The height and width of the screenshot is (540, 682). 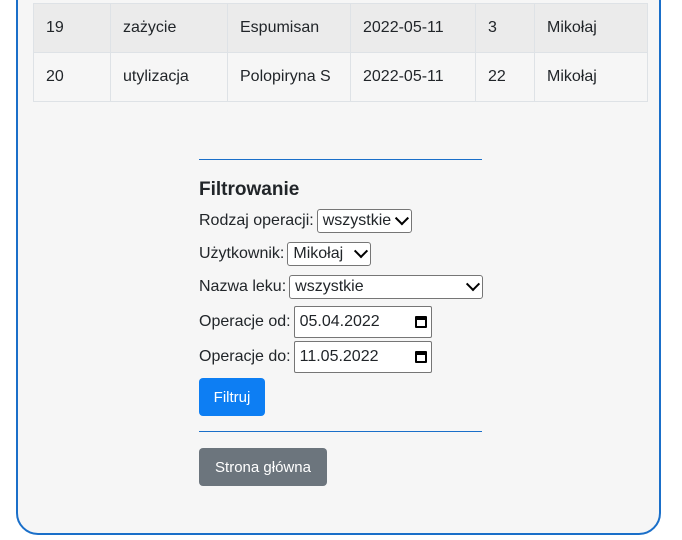 I want to click on operation-type-select: wszystkie, so click(x=364, y=221).